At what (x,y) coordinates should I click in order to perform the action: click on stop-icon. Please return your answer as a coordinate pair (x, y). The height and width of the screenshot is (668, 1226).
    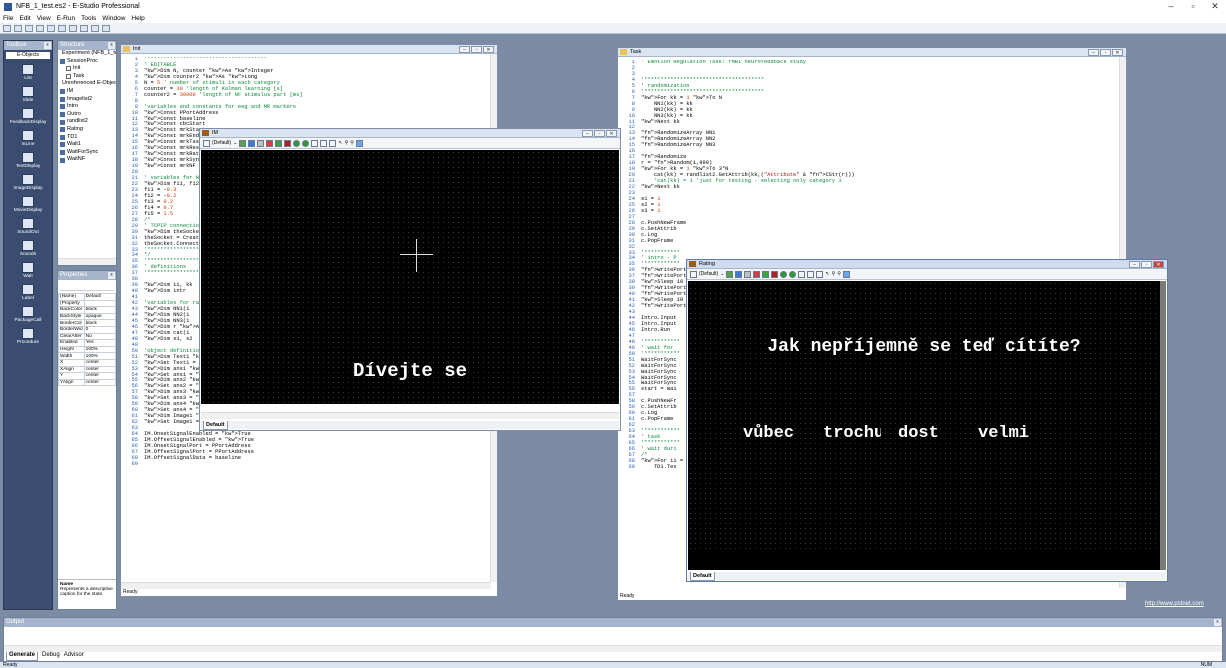
    Looking at the image, I should click on (95, 28).